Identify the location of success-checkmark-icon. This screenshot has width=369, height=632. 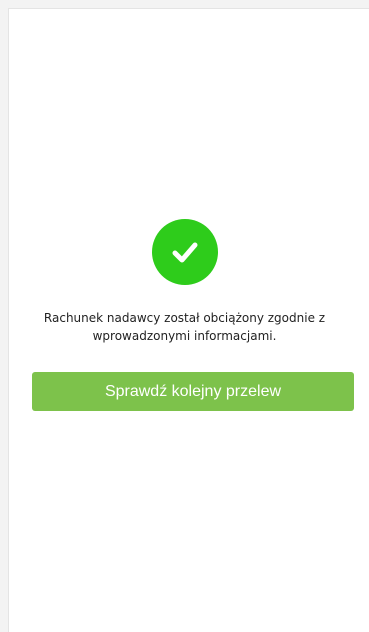
(185, 252).